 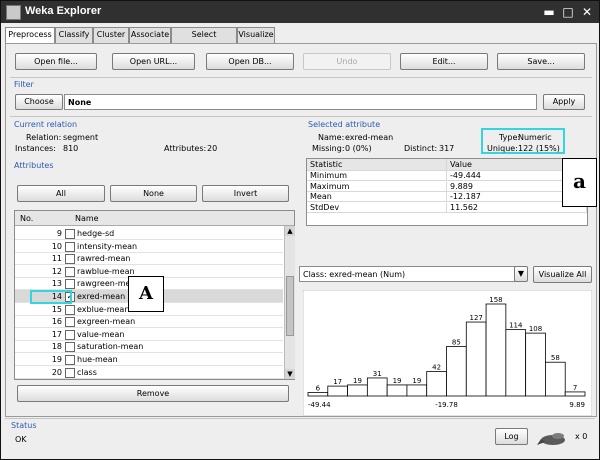 What do you see at coordinates (34, 165) in the screenshot?
I see `attributes-section-title: Attributes` at bounding box center [34, 165].